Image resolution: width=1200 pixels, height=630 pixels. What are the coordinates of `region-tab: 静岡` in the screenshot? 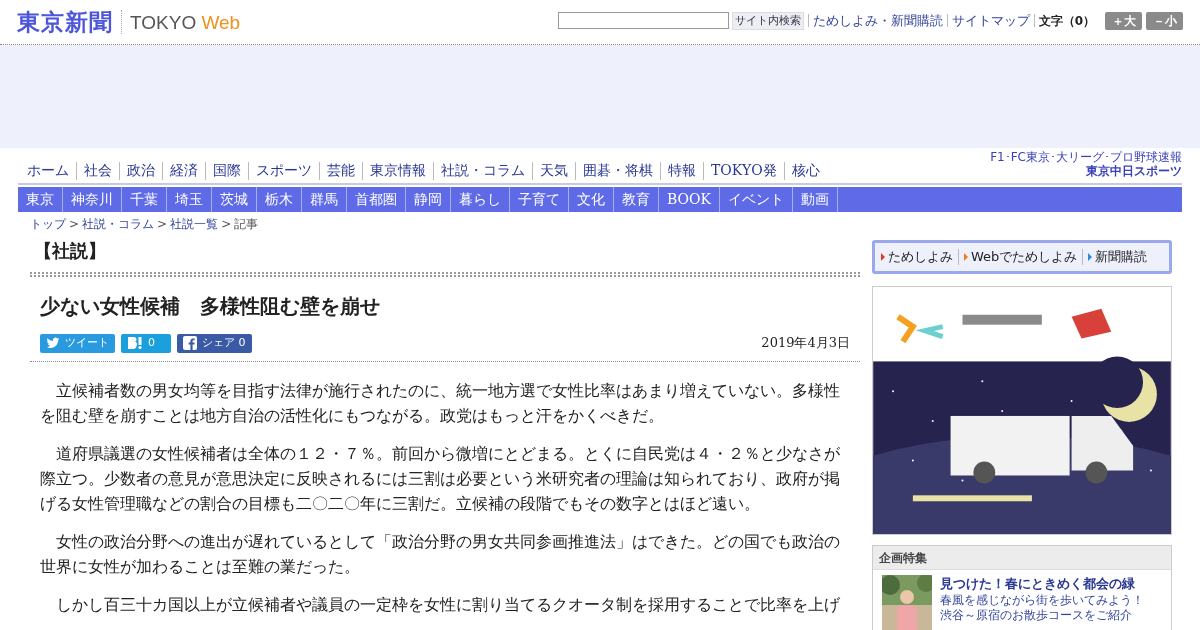 It's located at (428, 199).